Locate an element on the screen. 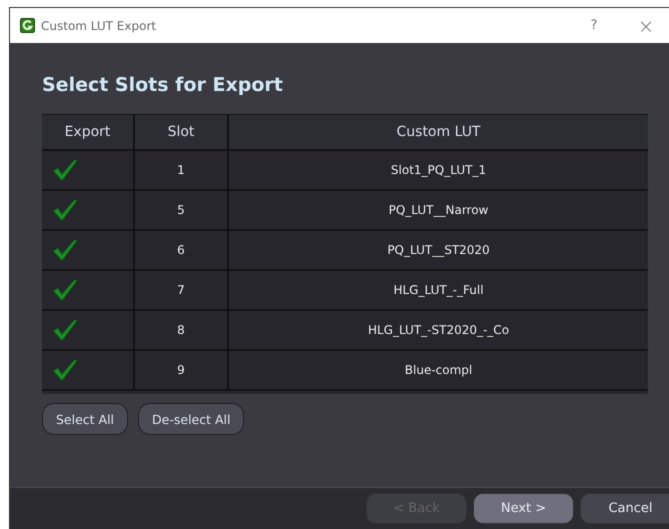 Image resolution: width=669 pixels, height=529 pixels. lut-name-cell-text: PQ_LUT__ST2020 is located at coordinates (438, 250).